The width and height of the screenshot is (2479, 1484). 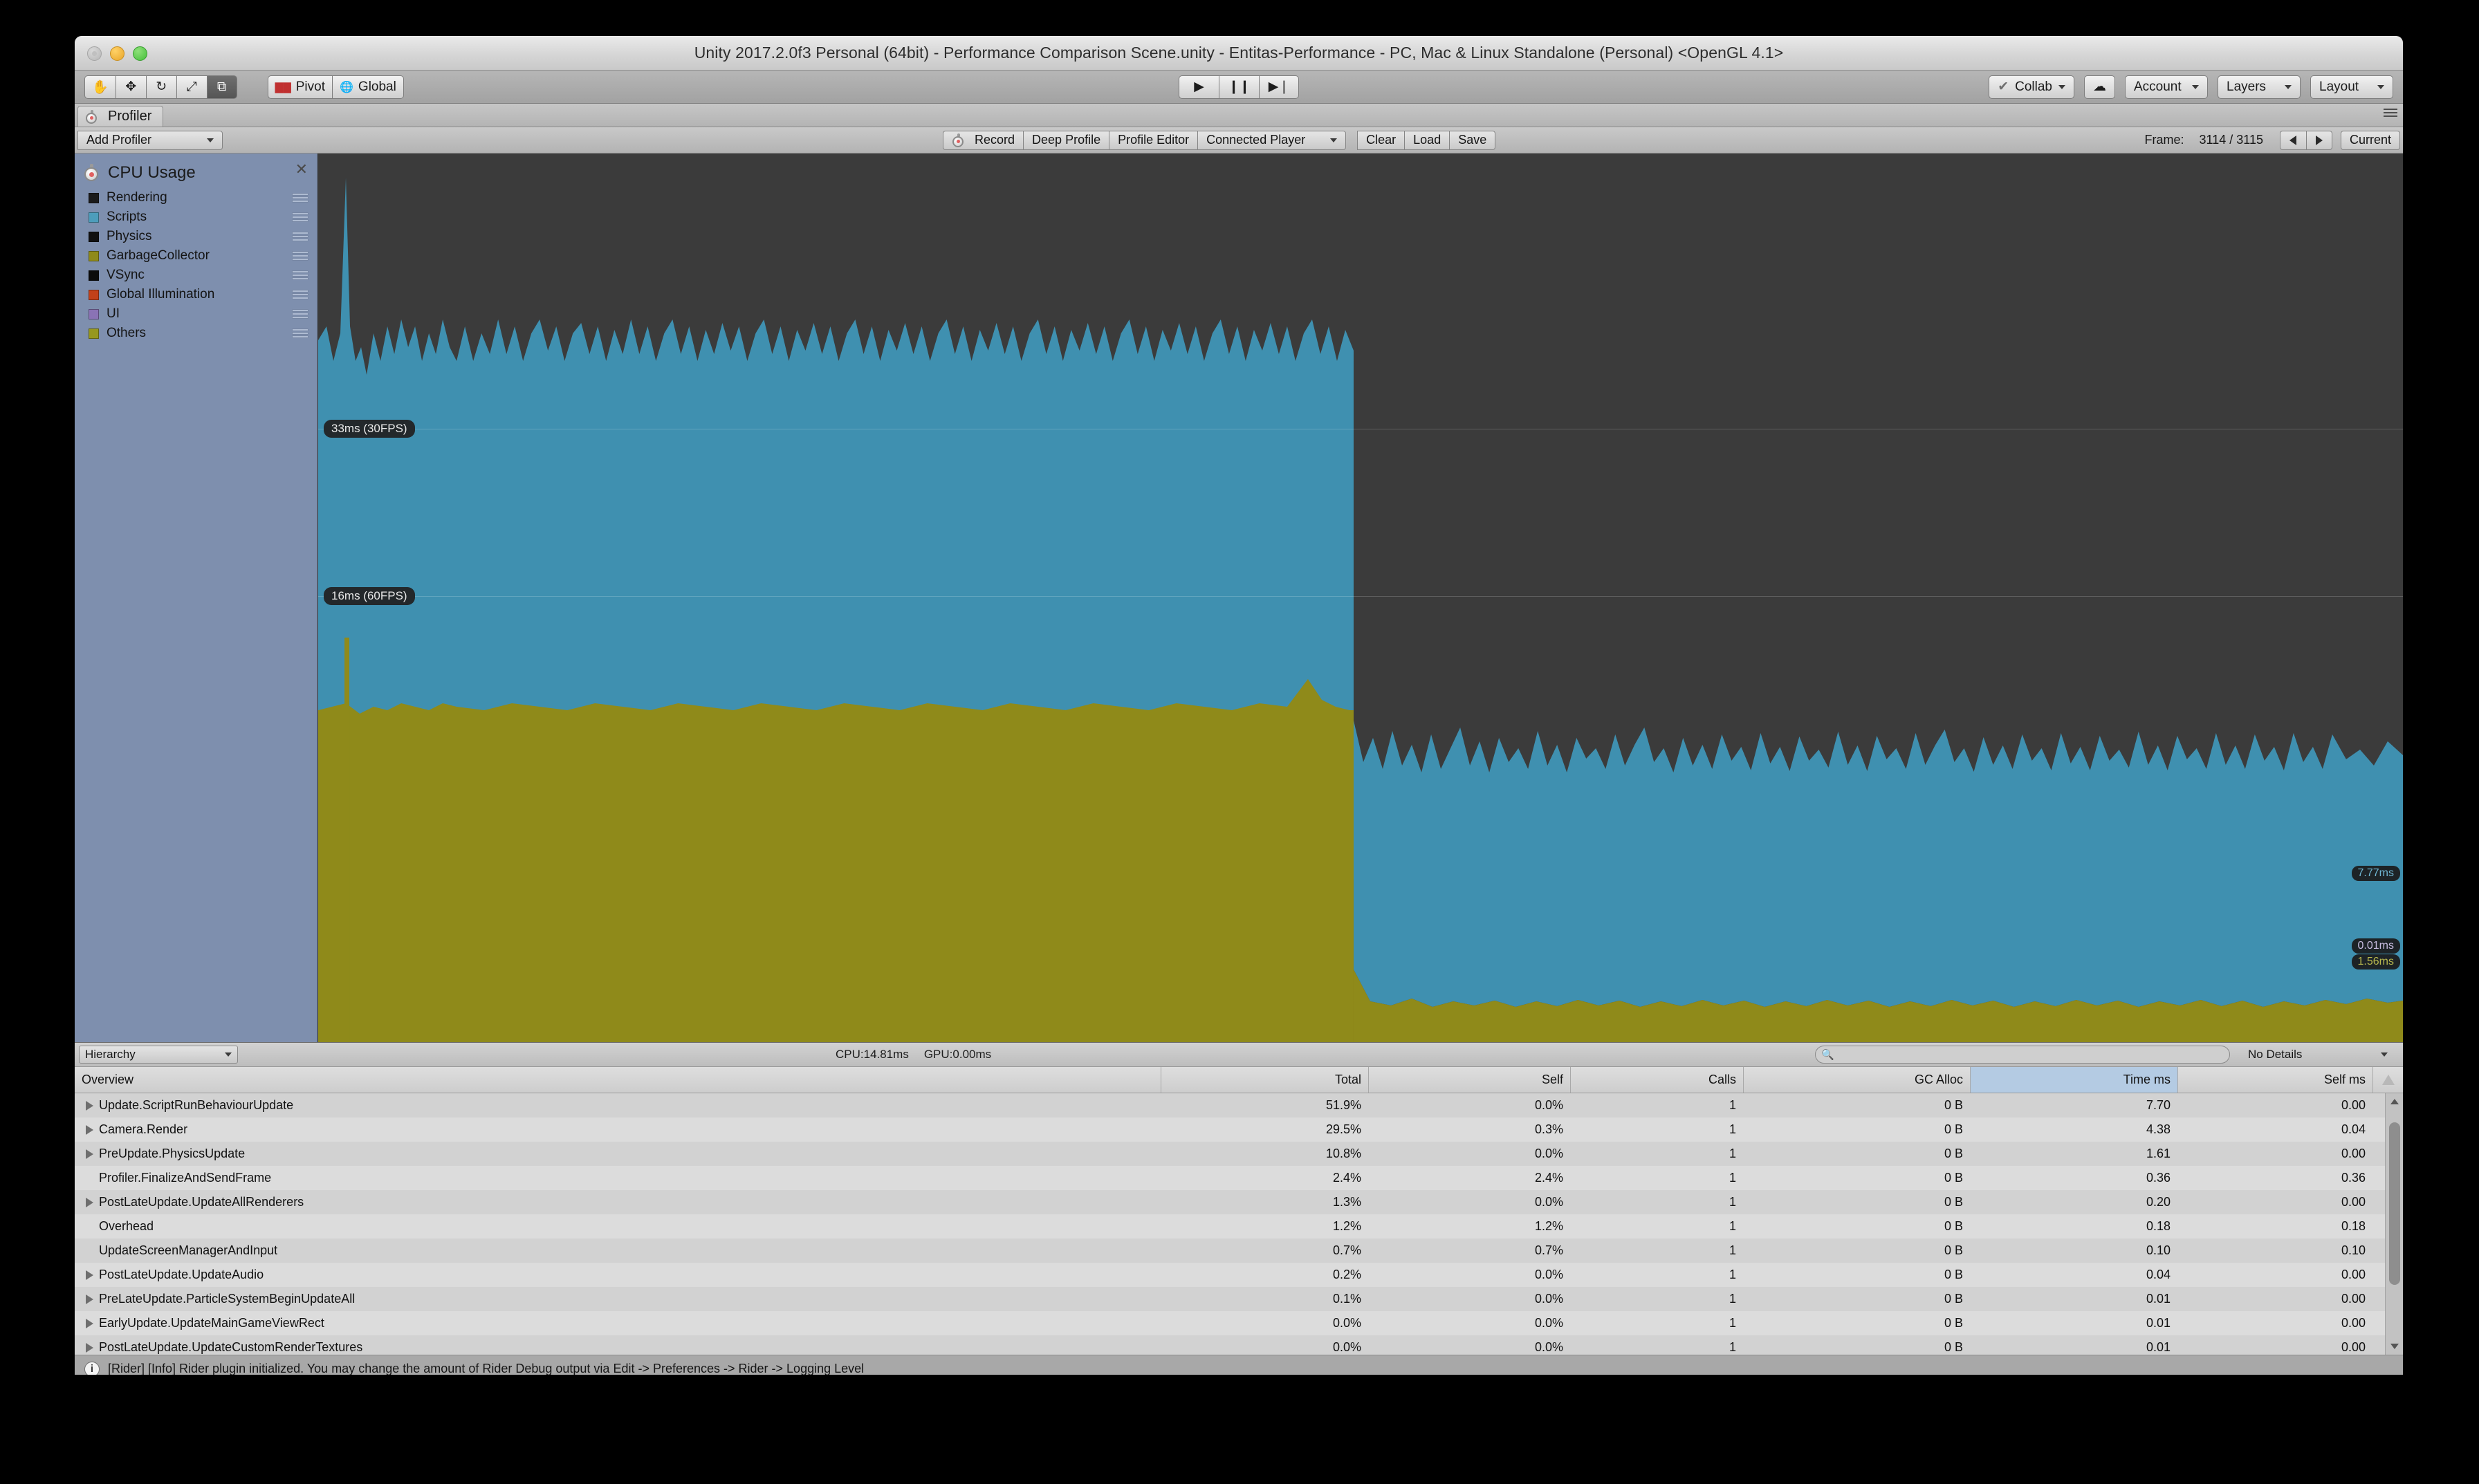 What do you see at coordinates (2166, 87) in the screenshot?
I see `account-dropdown: Account` at bounding box center [2166, 87].